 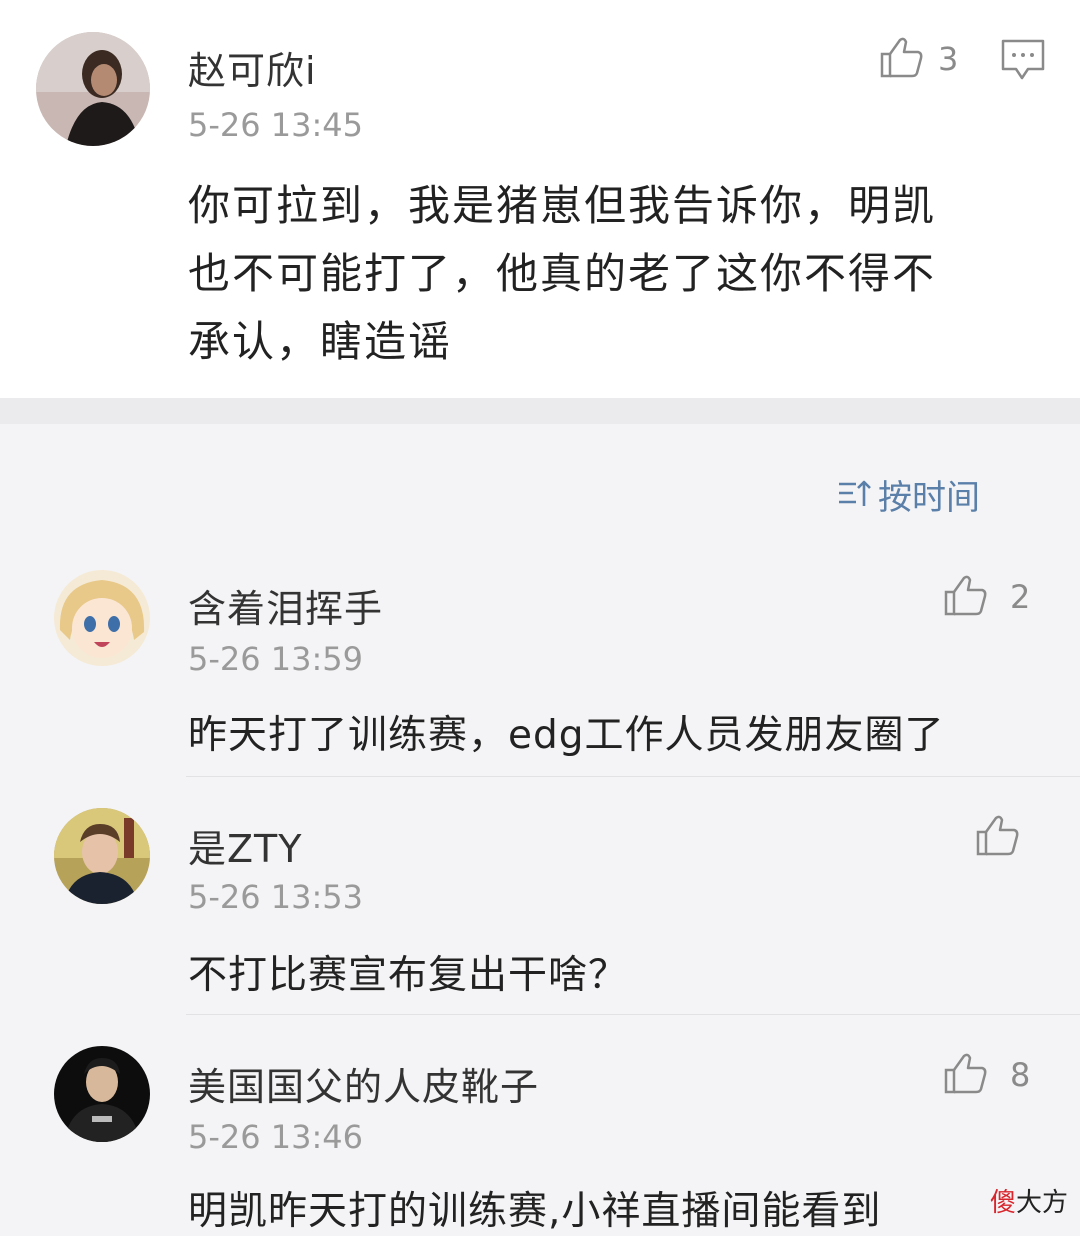 What do you see at coordinates (1020, 1075) in the screenshot?
I see `like-count: 8` at bounding box center [1020, 1075].